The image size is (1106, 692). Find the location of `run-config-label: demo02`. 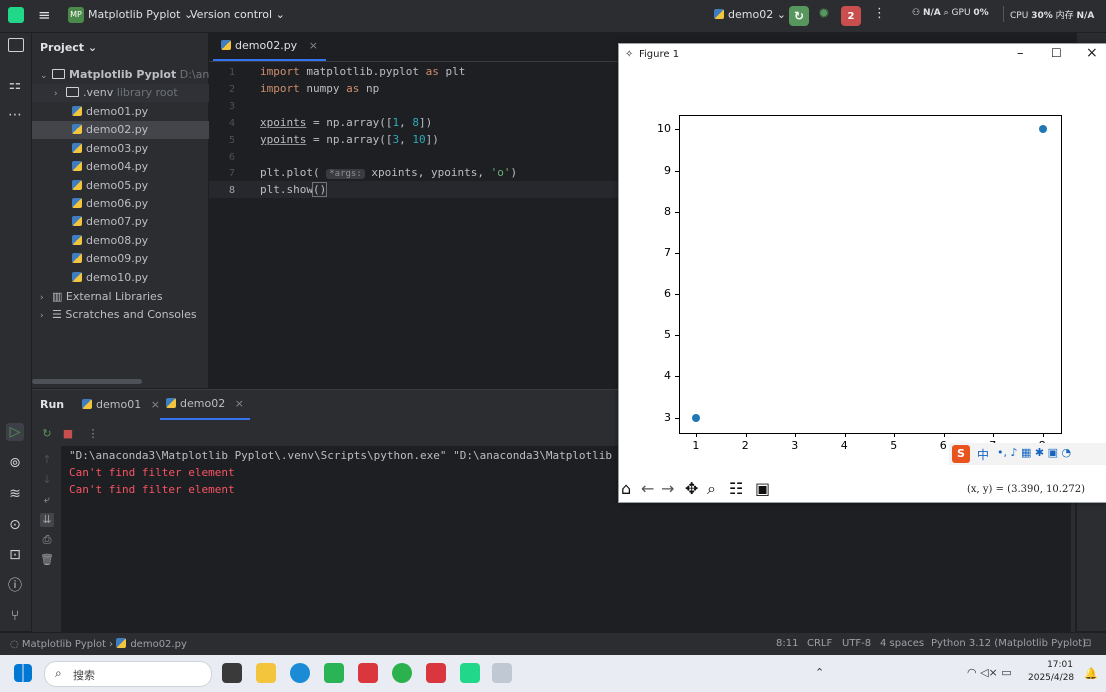

run-config-label: demo02 is located at coordinates (751, 14).